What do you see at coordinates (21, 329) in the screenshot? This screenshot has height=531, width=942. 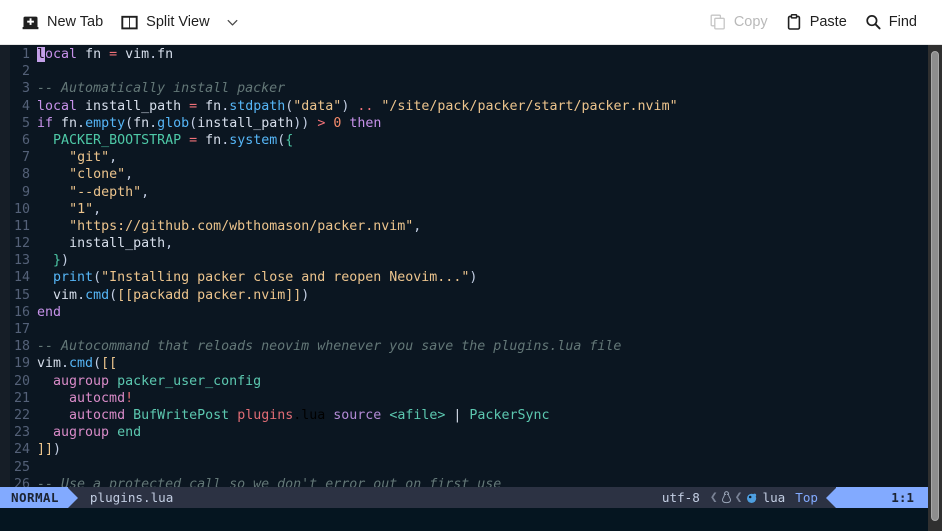 I see `line-number: 17` at bounding box center [21, 329].